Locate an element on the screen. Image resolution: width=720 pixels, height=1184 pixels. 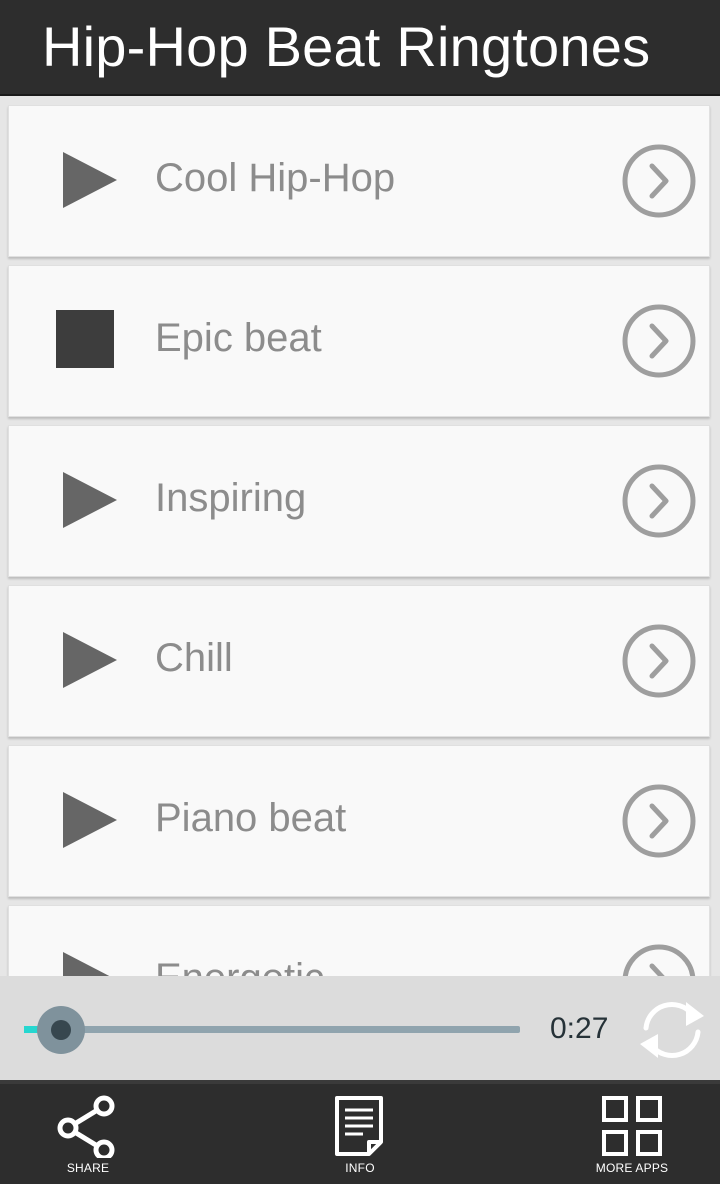
share-button: SHARE is located at coordinates (88, 1137).